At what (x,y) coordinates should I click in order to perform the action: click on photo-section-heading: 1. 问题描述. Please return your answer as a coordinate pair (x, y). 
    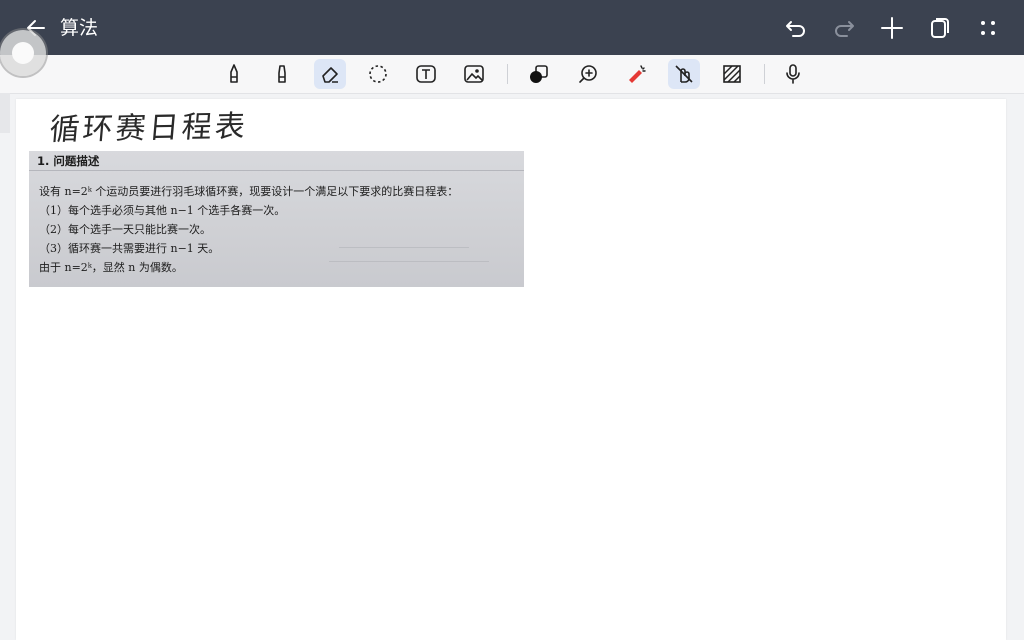
    Looking at the image, I should click on (68, 161).